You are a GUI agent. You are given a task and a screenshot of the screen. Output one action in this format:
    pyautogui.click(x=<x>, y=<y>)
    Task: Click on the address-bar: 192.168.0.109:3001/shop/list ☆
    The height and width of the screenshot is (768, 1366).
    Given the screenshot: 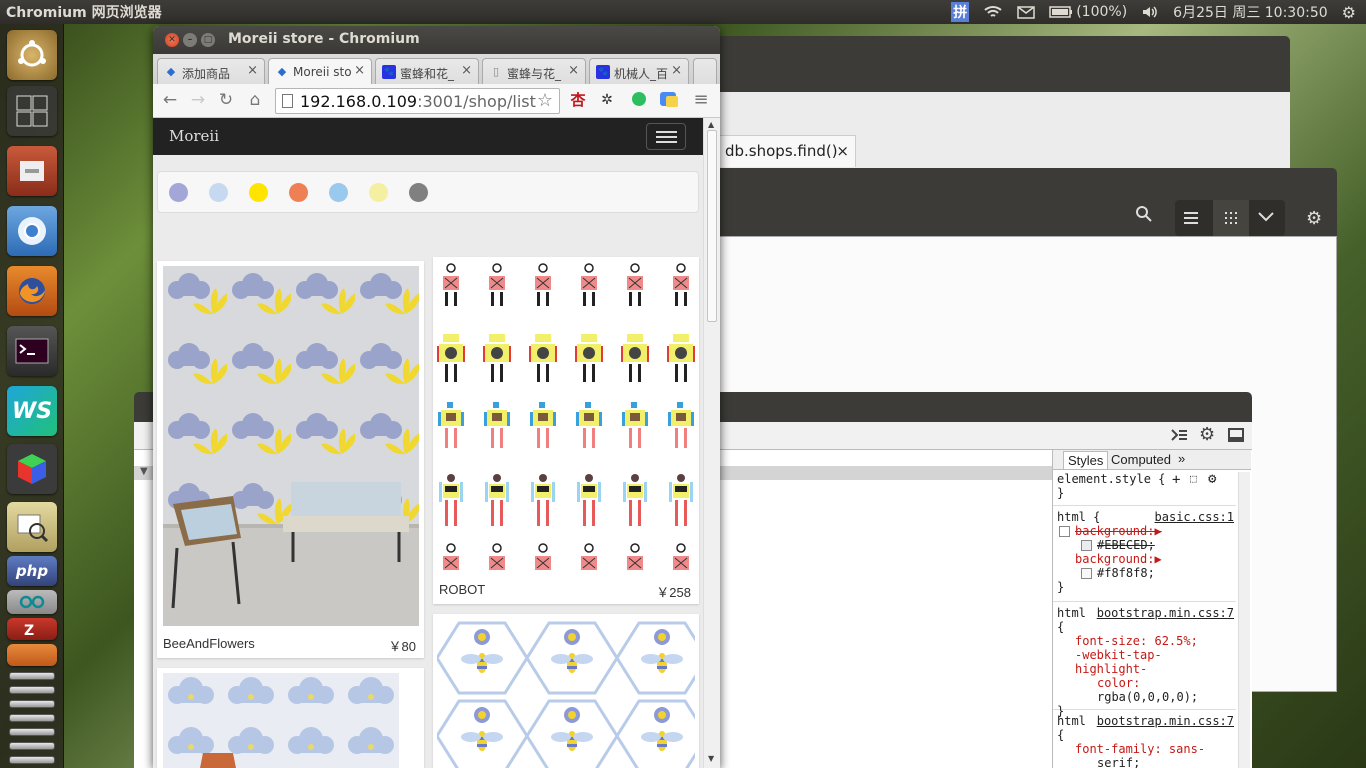 What is the action you would take?
    pyautogui.click(x=417, y=101)
    